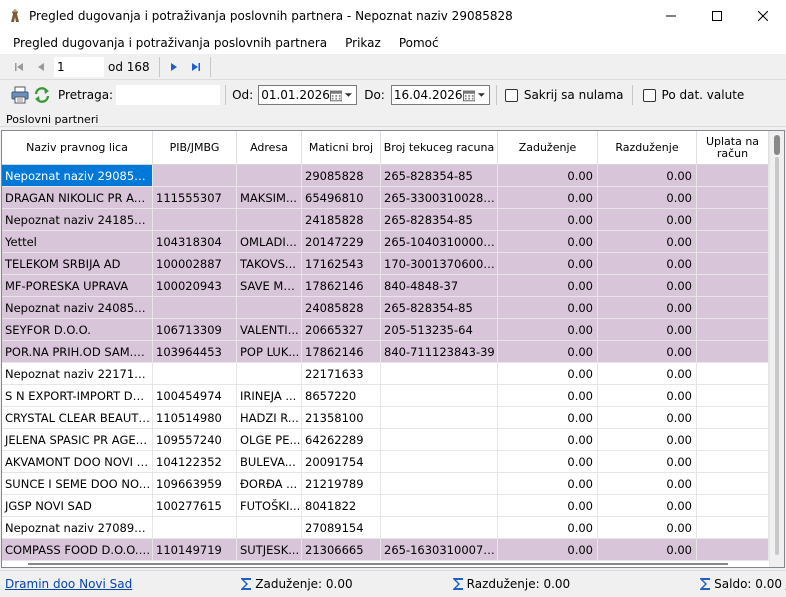 This screenshot has width=786, height=597. What do you see at coordinates (341, 220) in the screenshot?
I see `cell-reg-number: 24185828` at bounding box center [341, 220].